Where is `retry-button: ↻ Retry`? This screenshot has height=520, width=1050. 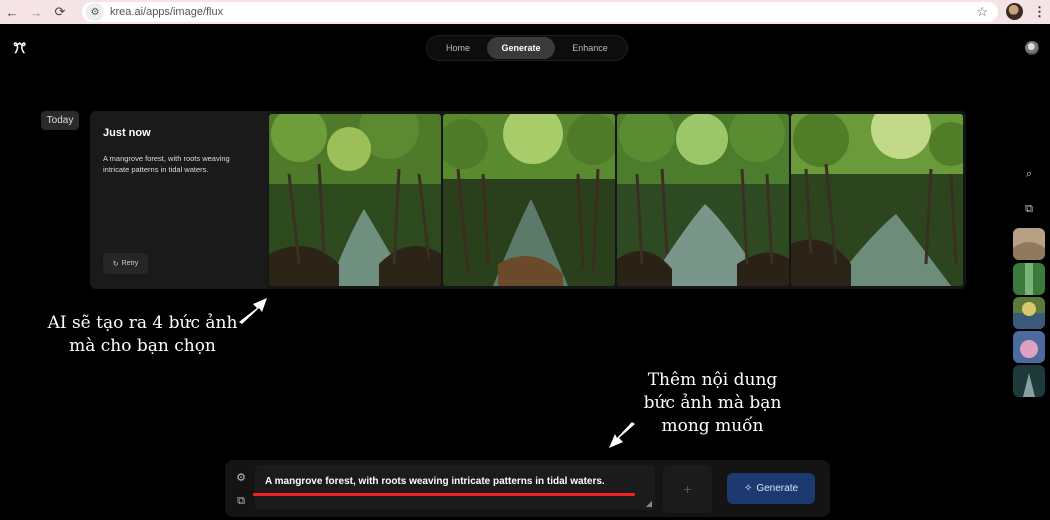 retry-button: ↻ Retry is located at coordinates (125, 263).